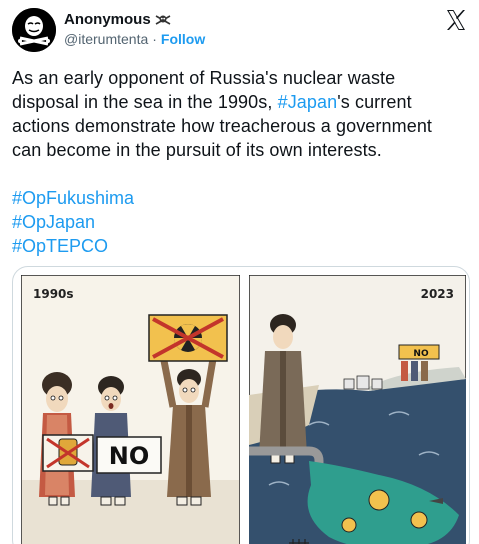  Describe the element at coordinates (53, 294) in the screenshot. I see `panel-year-label: 1990s` at that location.